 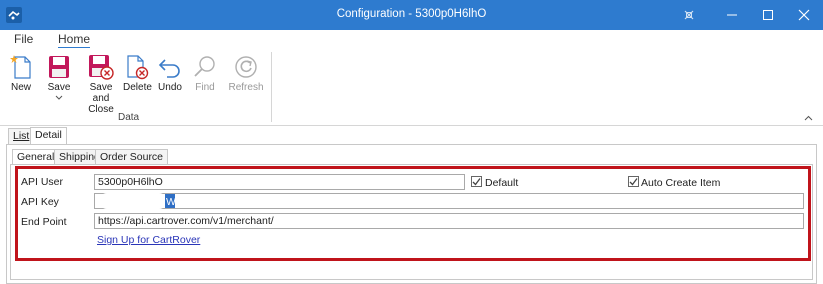 I want to click on close-button, so click(x=804, y=15).